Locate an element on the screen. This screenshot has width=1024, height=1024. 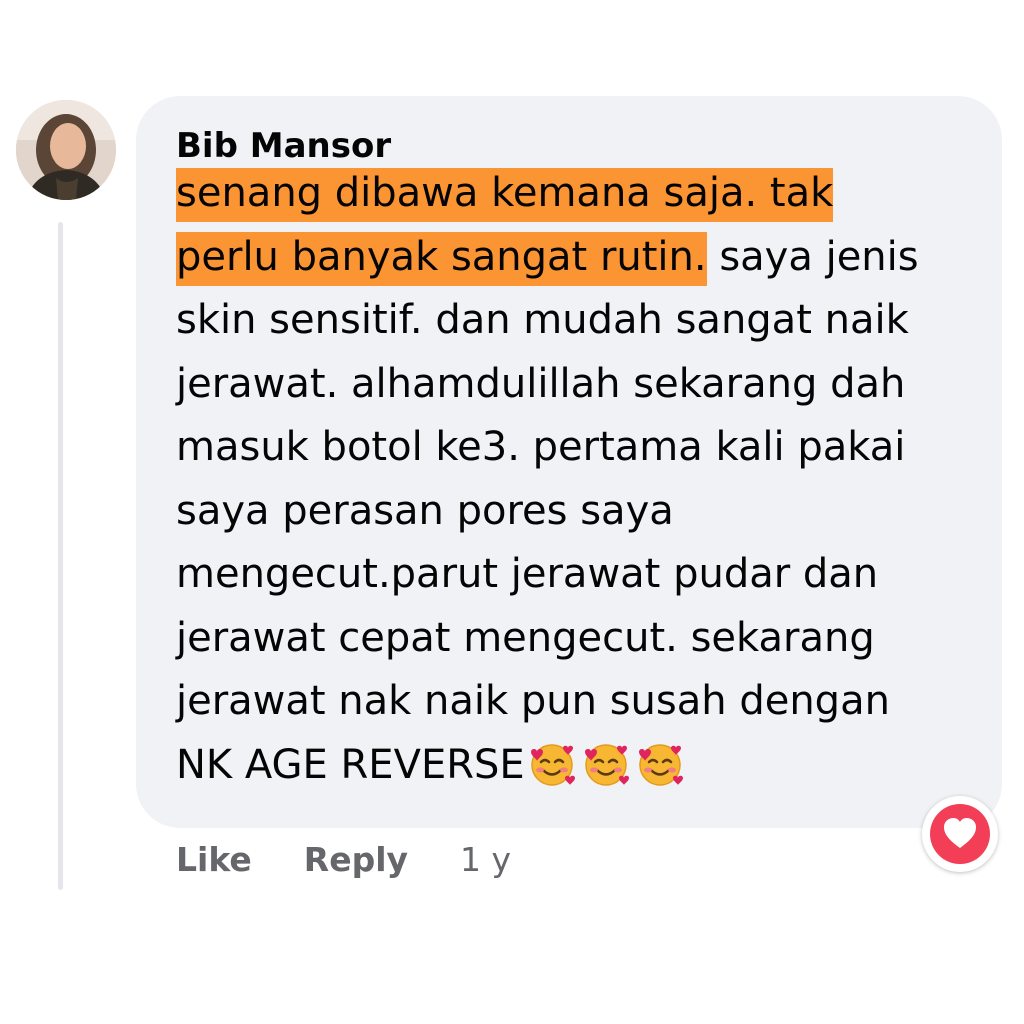
profile-photo is located at coordinates (66, 150).